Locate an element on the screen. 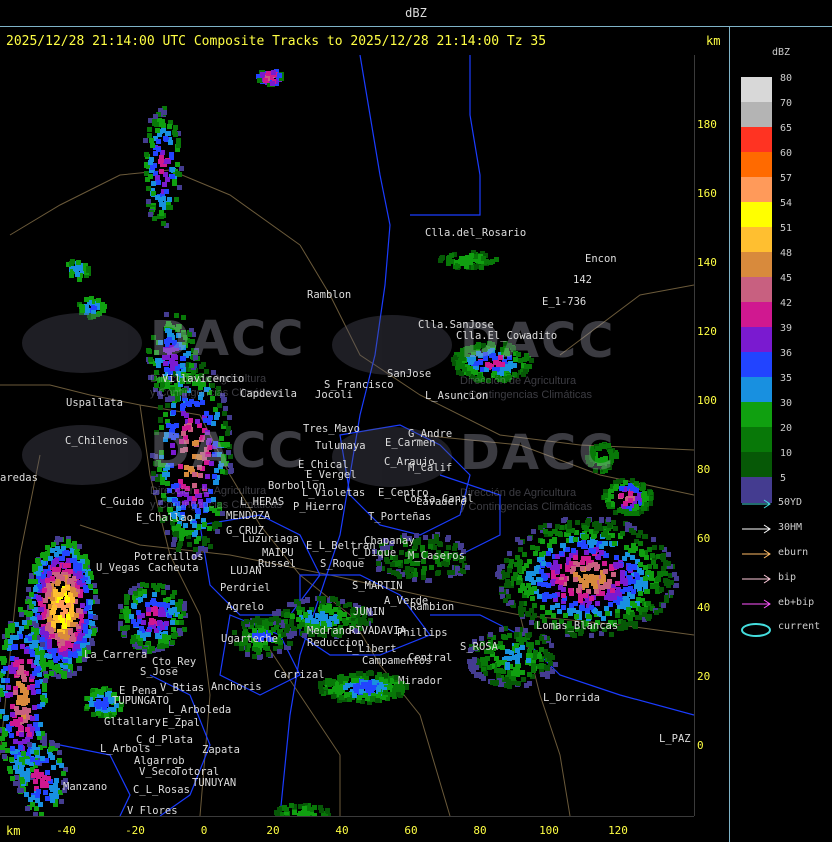 This screenshot has width=832, height=842. place-label: L_Libert is located at coordinates (371, 649).